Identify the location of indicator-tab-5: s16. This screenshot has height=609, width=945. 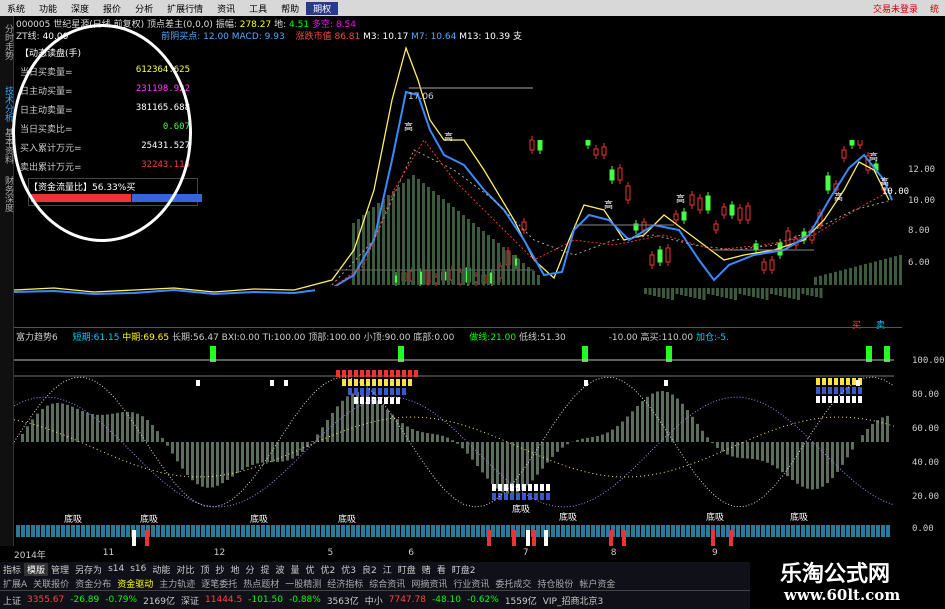
(138, 569).